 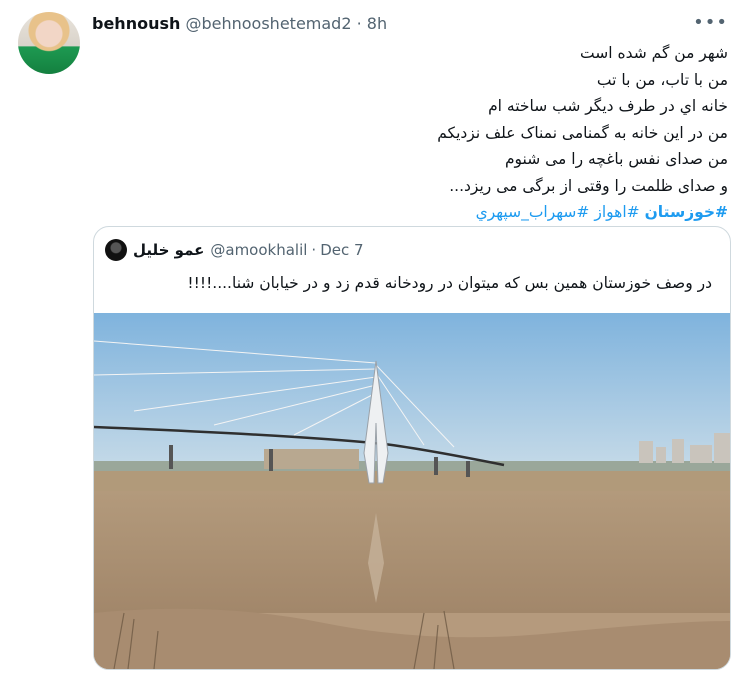 What do you see at coordinates (377, 23) in the screenshot?
I see `tweet-timestamp: 8h` at bounding box center [377, 23].